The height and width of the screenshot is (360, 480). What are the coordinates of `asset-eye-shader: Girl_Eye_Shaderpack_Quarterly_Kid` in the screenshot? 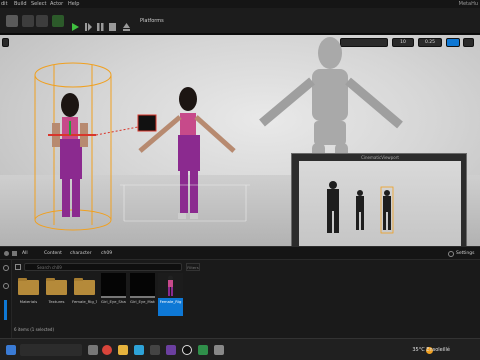 It's located at (113, 294).